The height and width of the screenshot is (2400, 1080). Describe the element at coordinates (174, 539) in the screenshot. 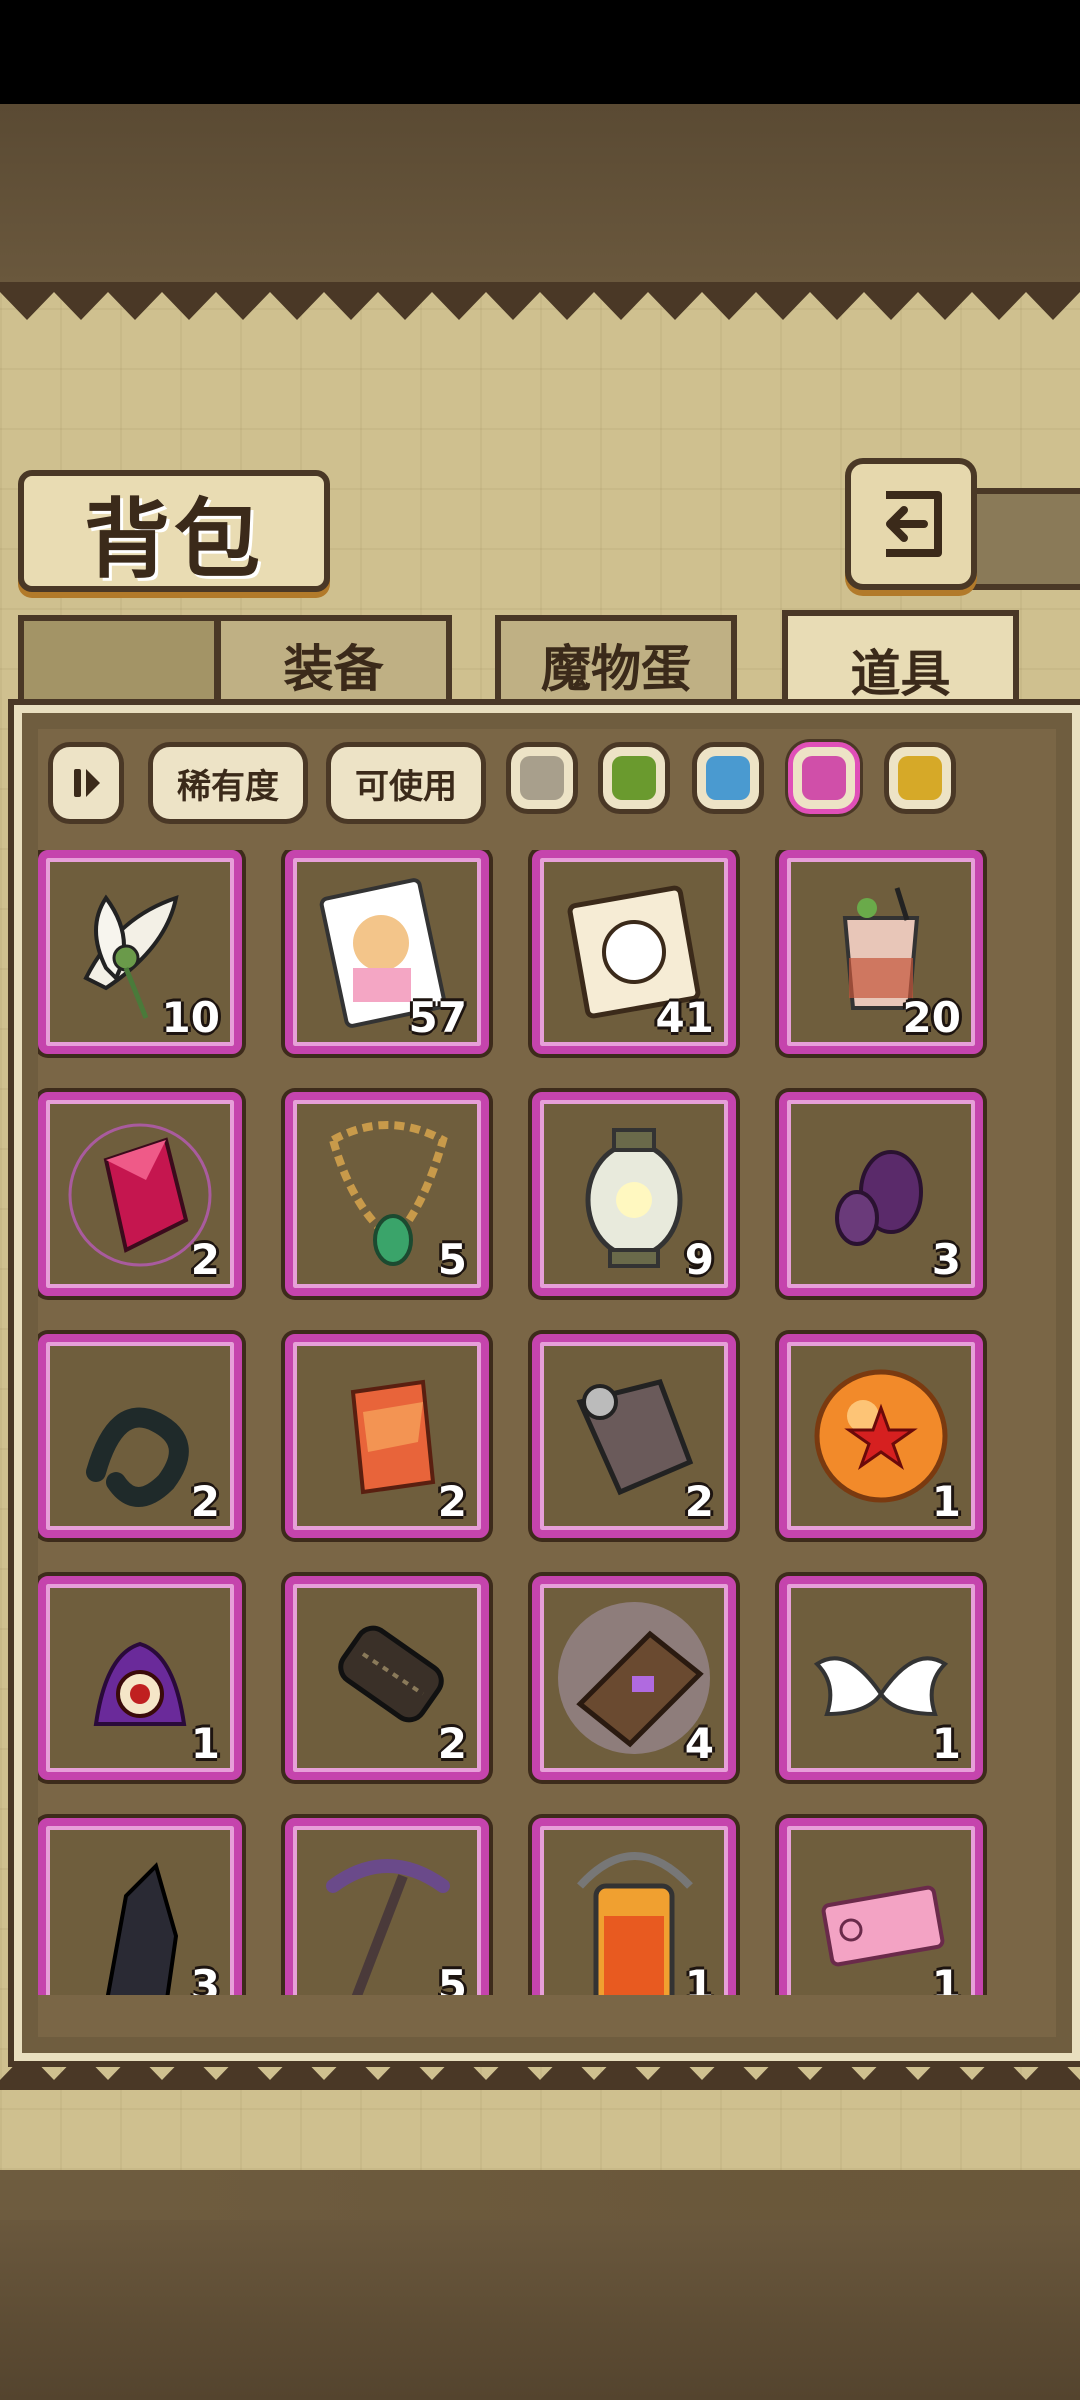

I see `page-title: 背包` at that location.